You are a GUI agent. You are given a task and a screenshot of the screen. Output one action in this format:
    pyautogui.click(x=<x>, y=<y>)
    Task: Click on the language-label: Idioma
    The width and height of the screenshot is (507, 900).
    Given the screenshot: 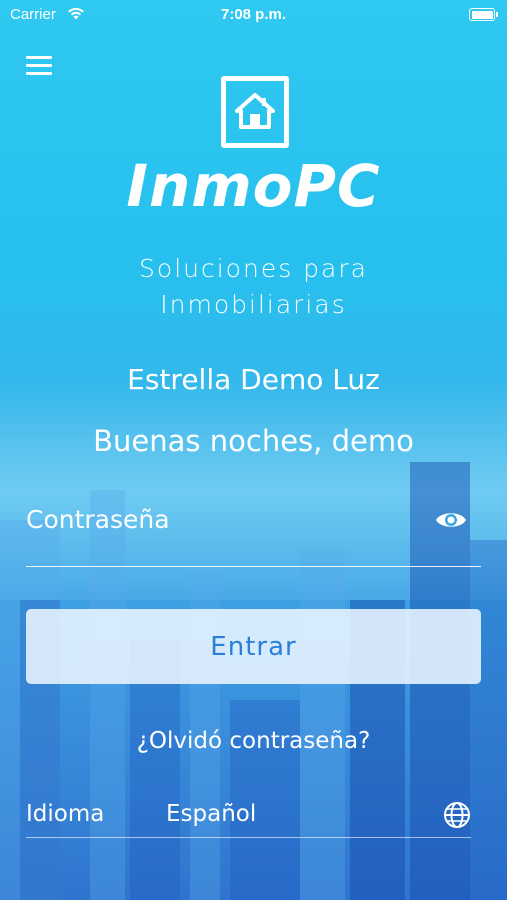 What is the action you would take?
    pyautogui.click(x=65, y=814)
    